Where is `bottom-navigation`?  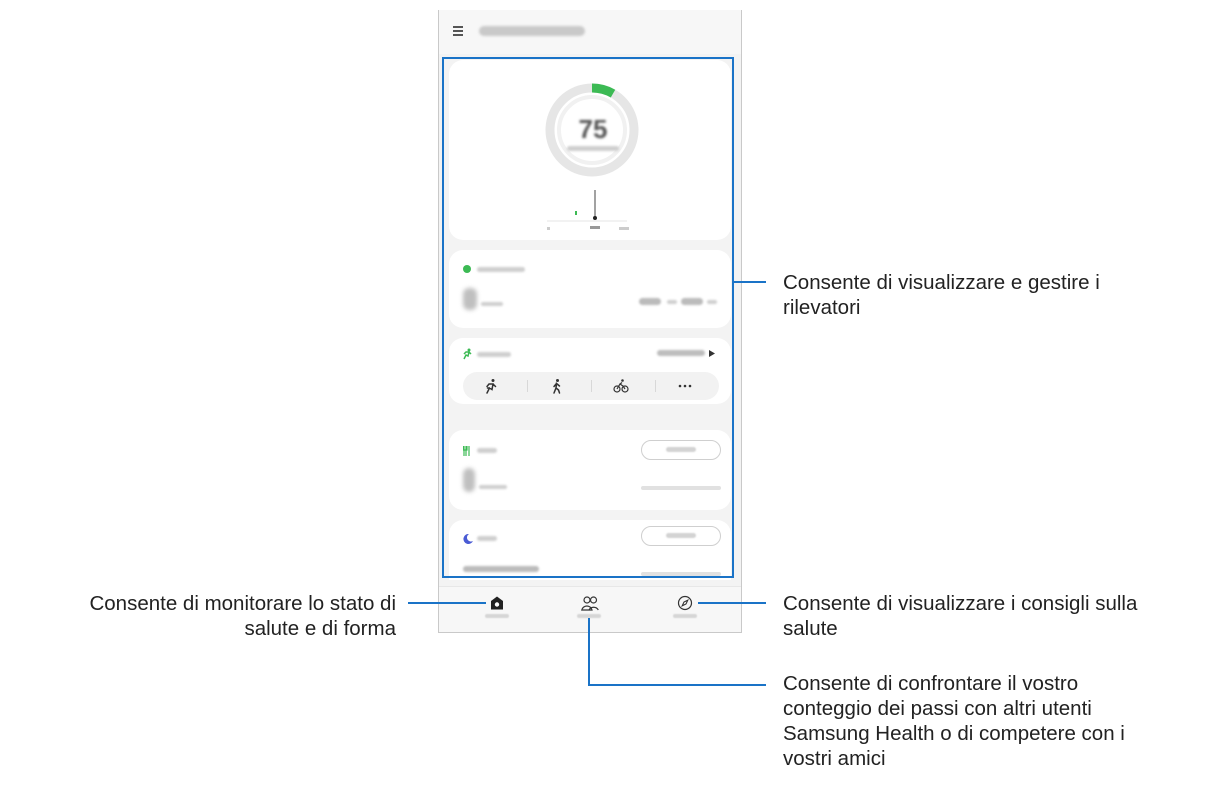 bottom-navigation is located at coordinates (590, 609).